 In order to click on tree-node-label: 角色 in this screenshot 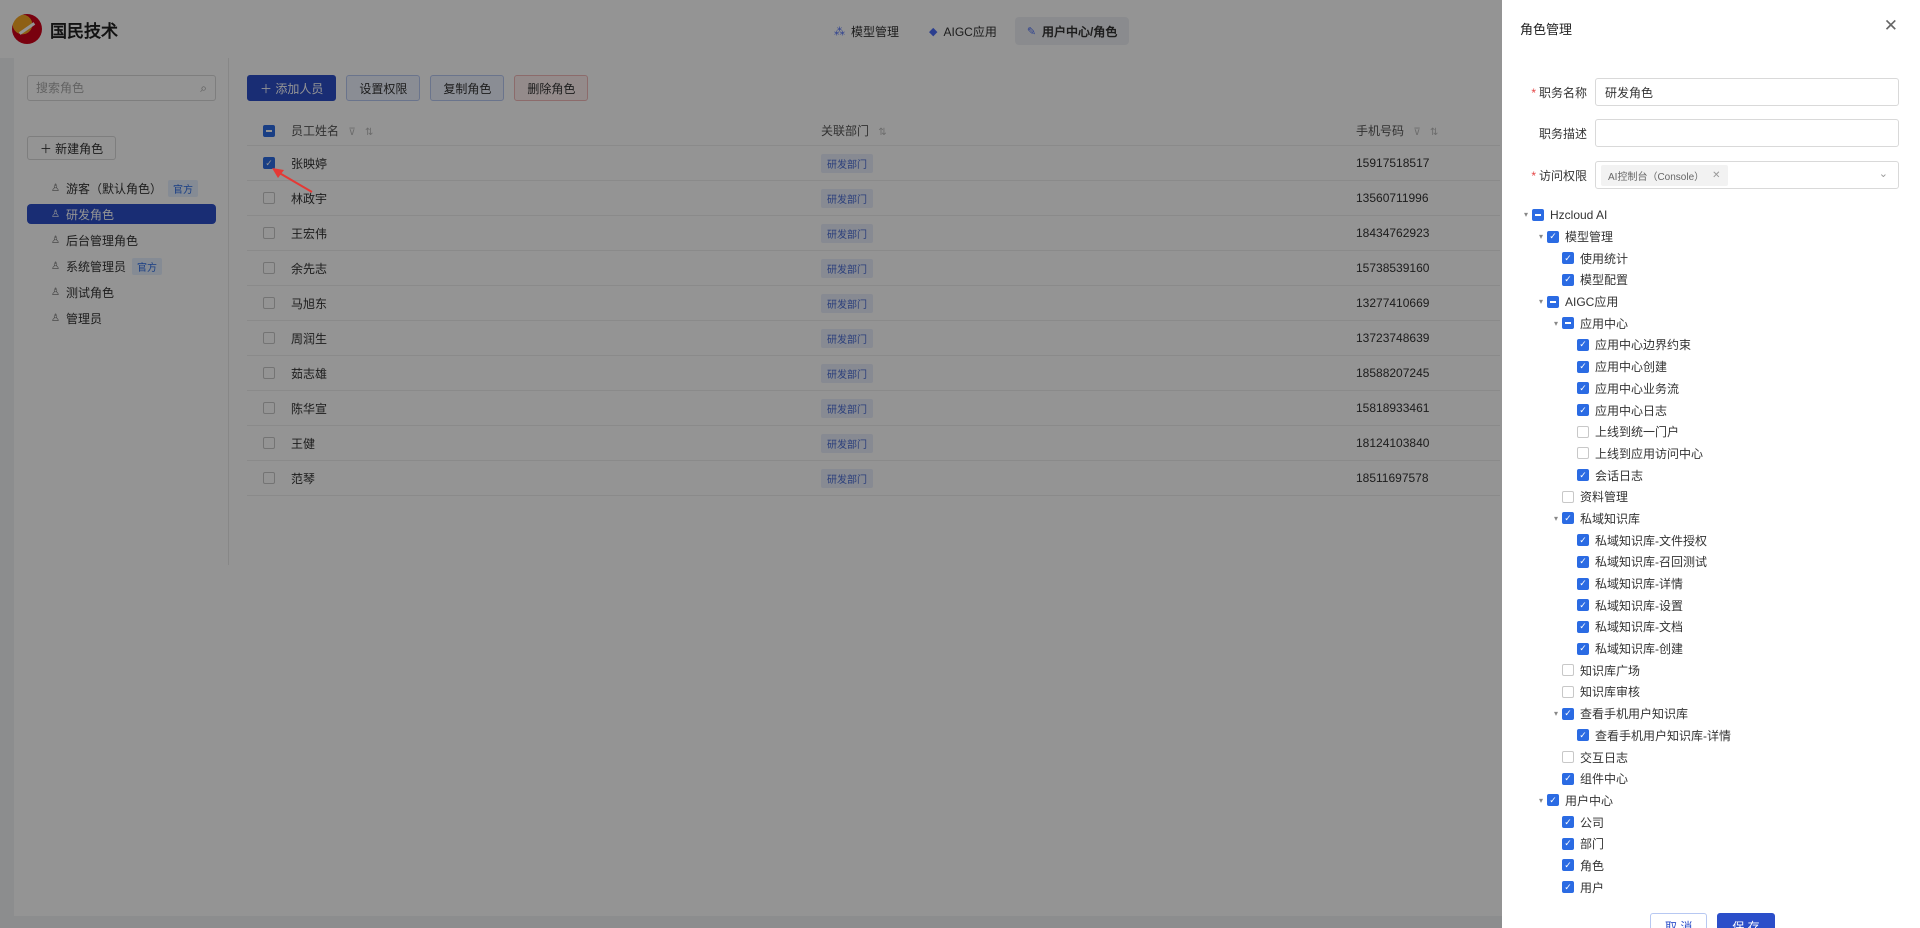, I will do `click(1592, 865)`.